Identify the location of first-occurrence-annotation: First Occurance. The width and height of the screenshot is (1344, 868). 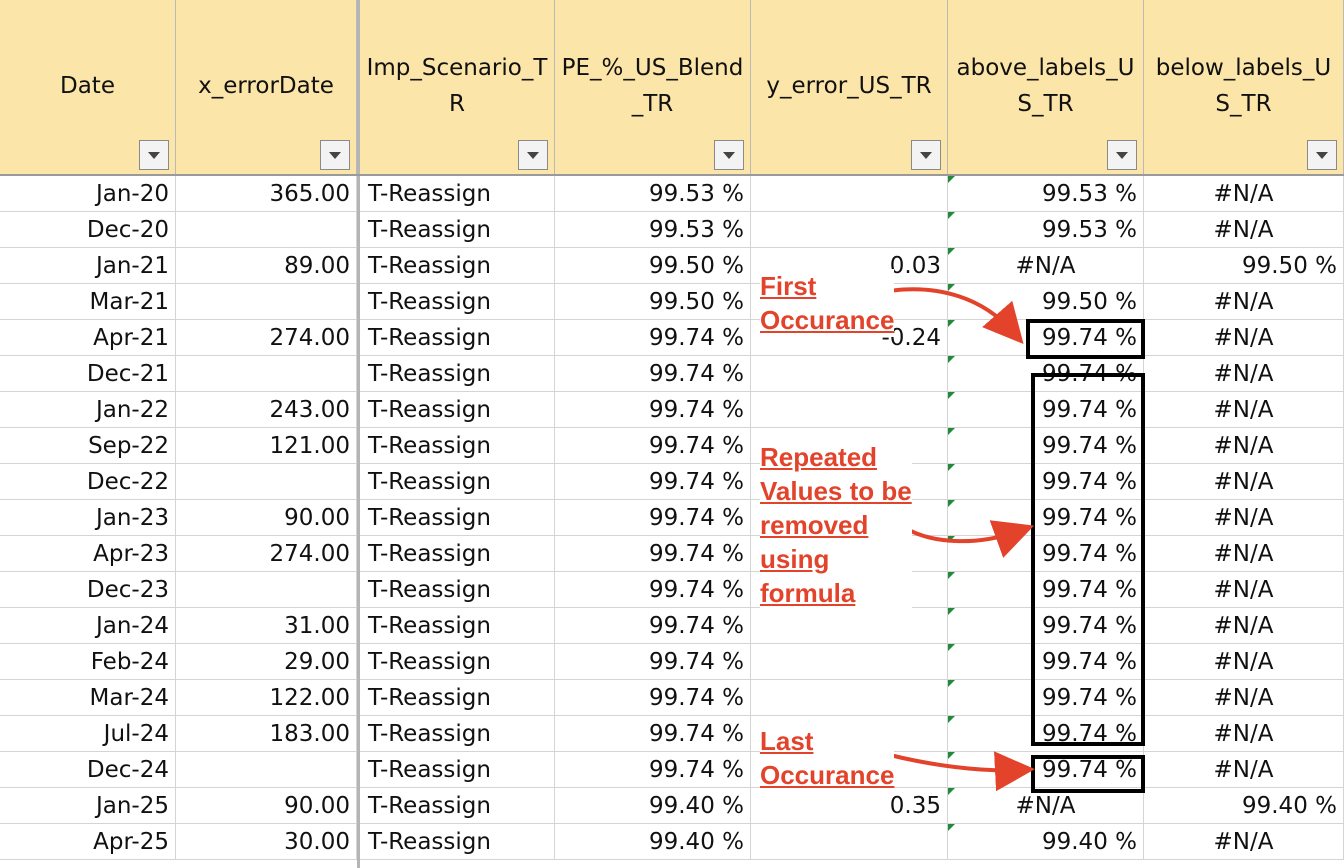
(827, 303).